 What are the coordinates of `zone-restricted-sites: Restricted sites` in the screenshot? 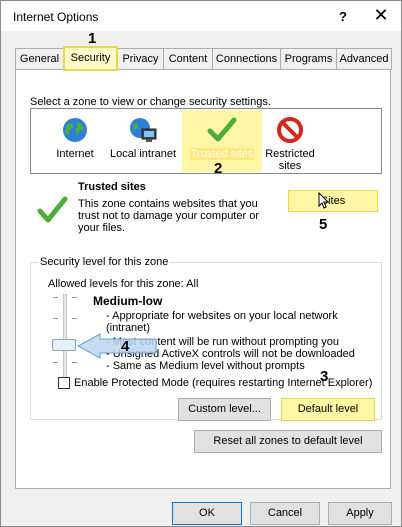 It's located at (290, 142).